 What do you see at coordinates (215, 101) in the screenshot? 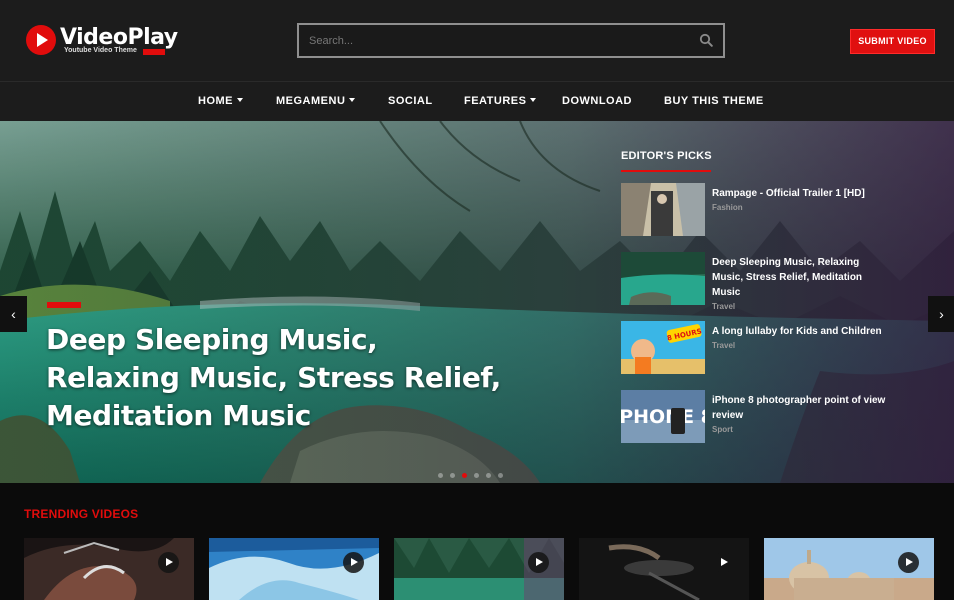
I see `nav-label: HOME` at bounding box center [215, 101].